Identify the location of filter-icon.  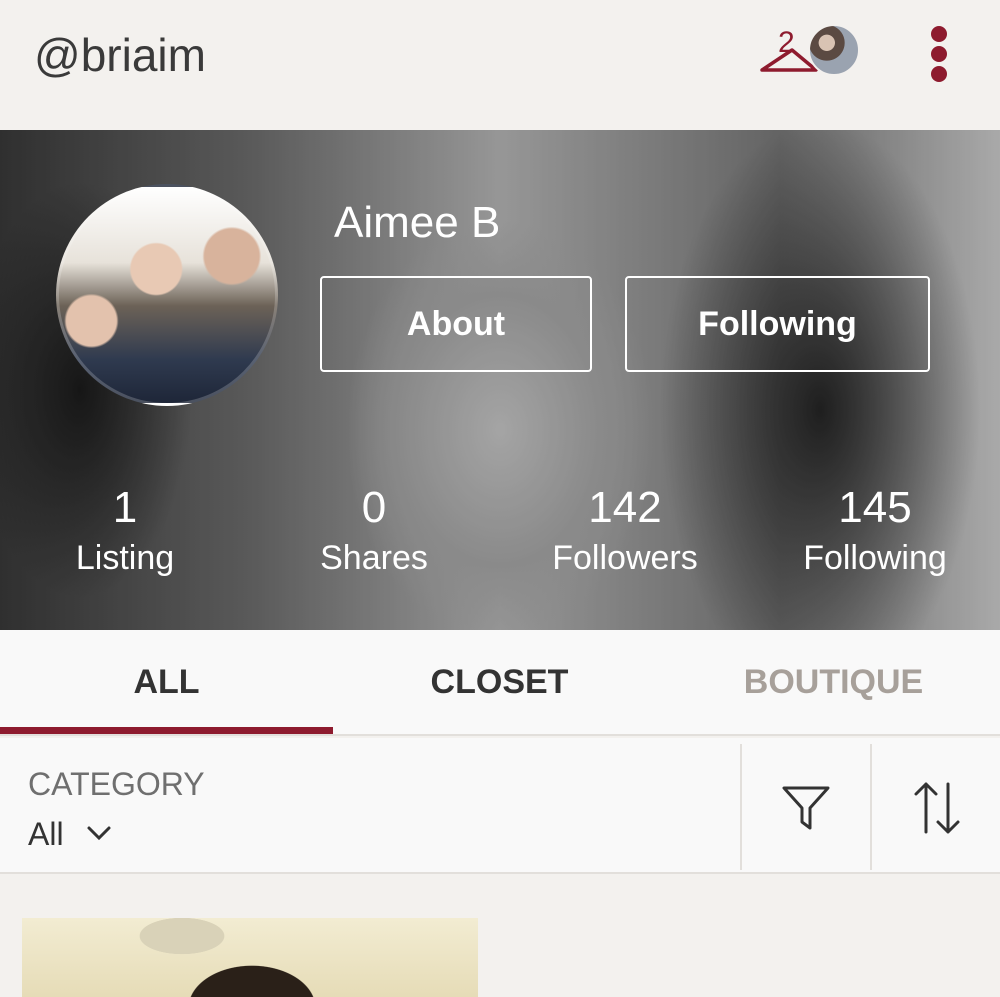
(806, 808).